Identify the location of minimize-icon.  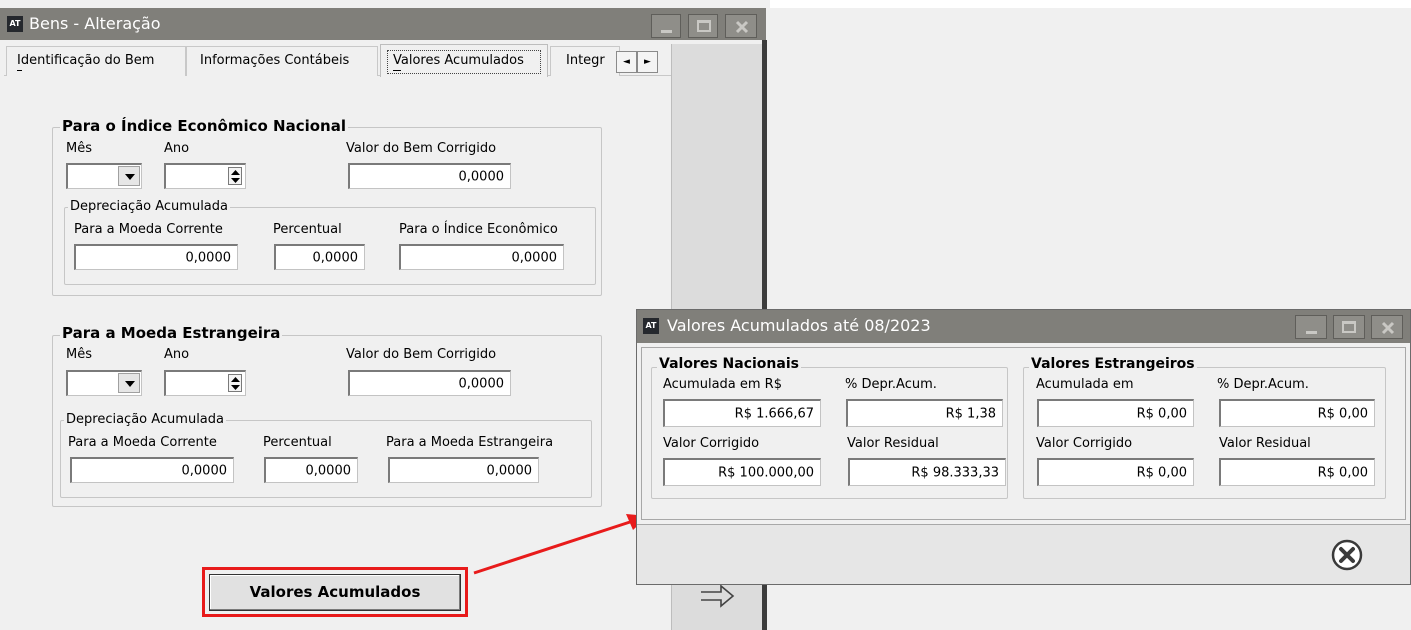
(1311, 332).